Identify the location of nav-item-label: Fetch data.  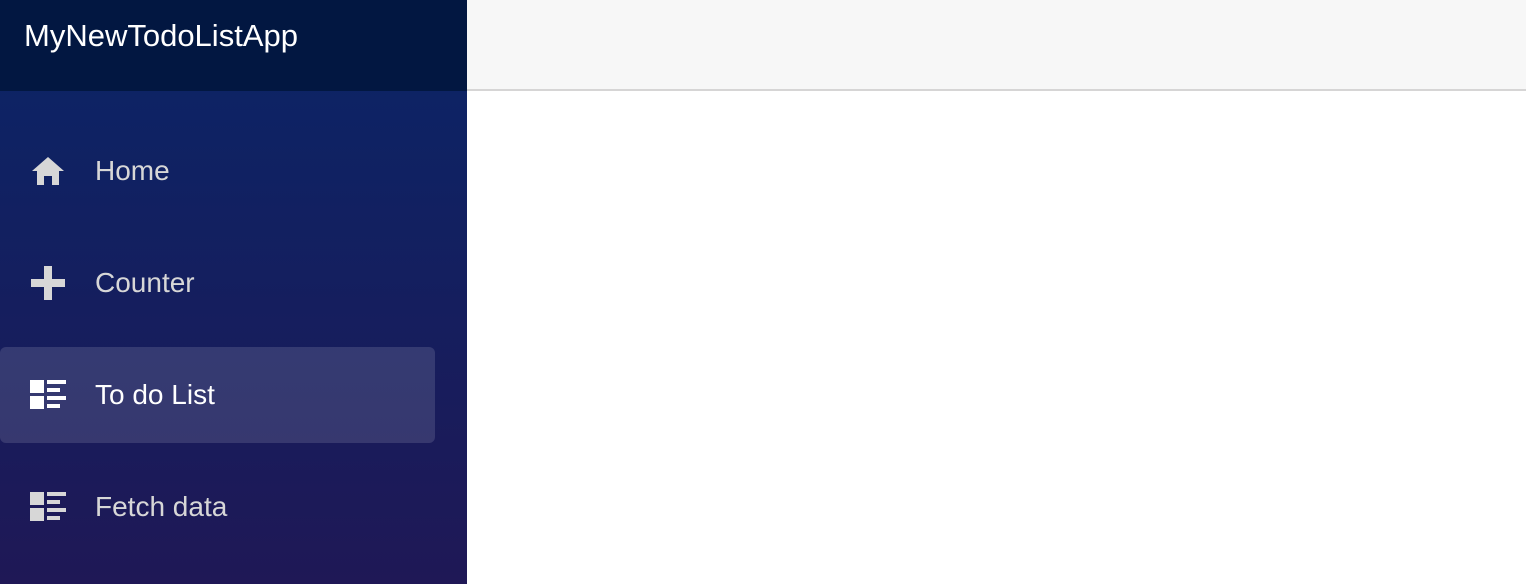
(161, 506).